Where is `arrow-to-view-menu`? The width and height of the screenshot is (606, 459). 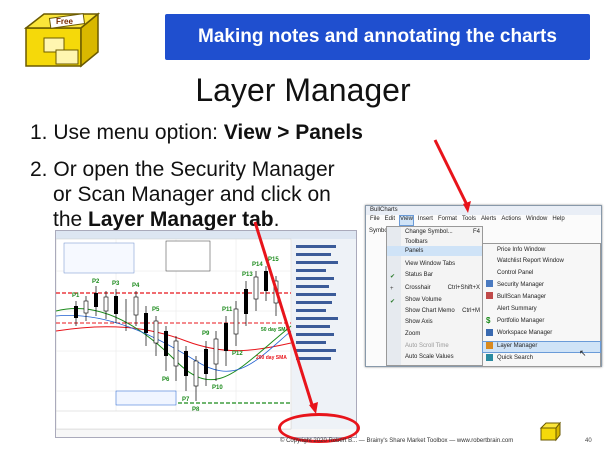
arrow-to-view-menu is located at coordinates (451, 173).